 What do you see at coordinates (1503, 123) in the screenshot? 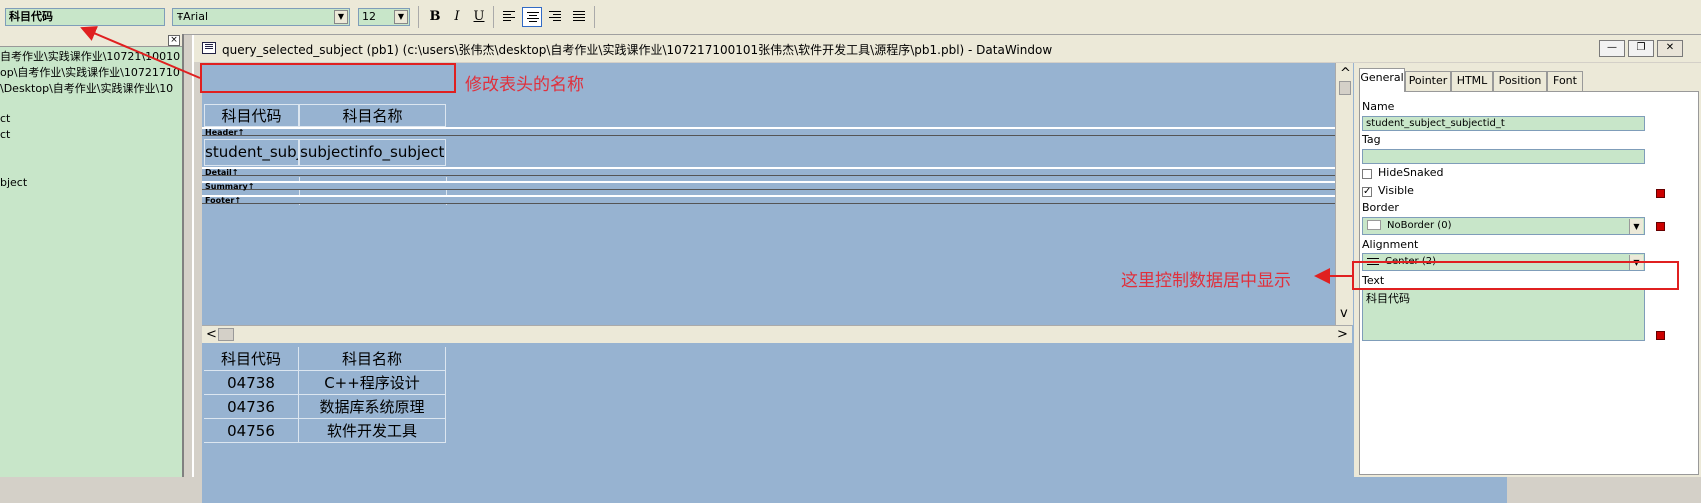
I see `name-field: student_subject_subjectid_t` at bounding box center [1503, 123].